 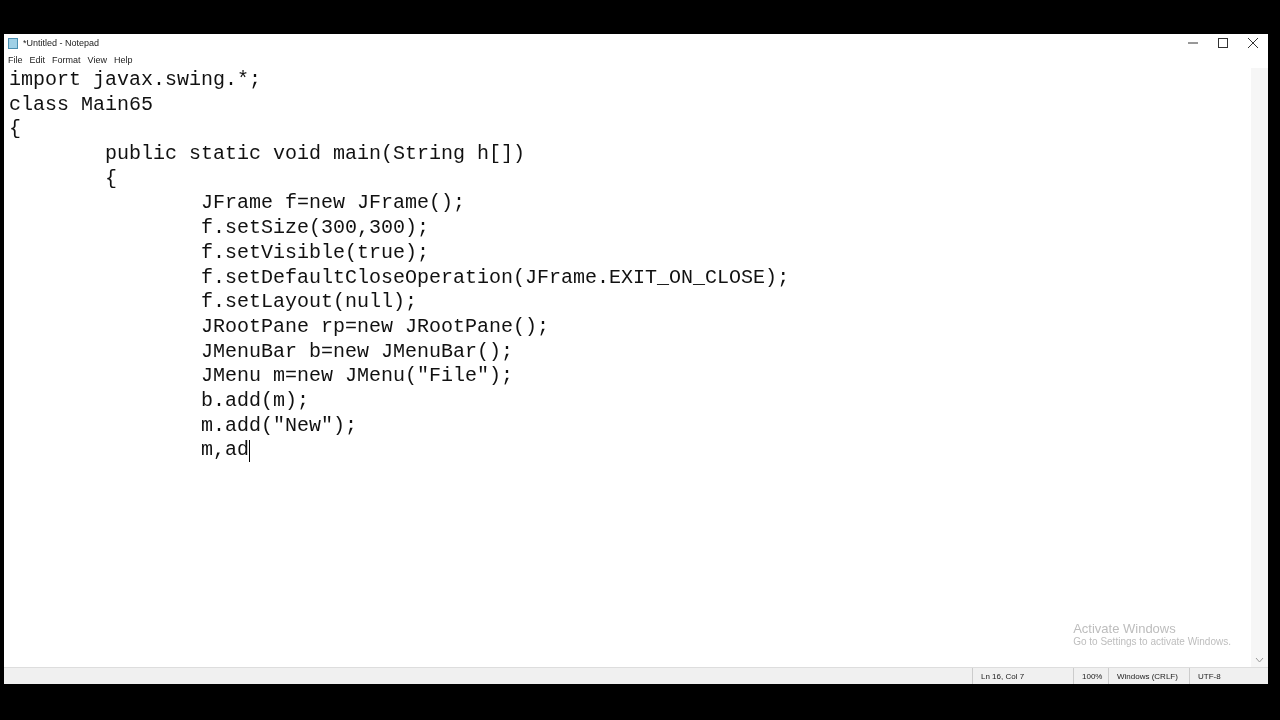 What do you see at coordinates (1148, 676) in the screenshot?
I see `status-item: Windows (CRLF)` at bounding box center [1148, 676].